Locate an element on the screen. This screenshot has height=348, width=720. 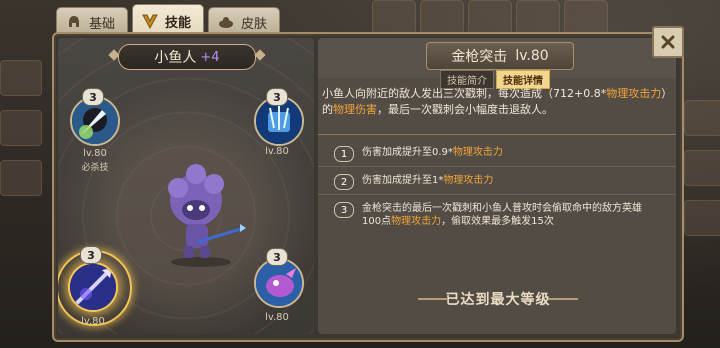
tab-skins-label: 皮肤 is located at coordinates (254, 24).